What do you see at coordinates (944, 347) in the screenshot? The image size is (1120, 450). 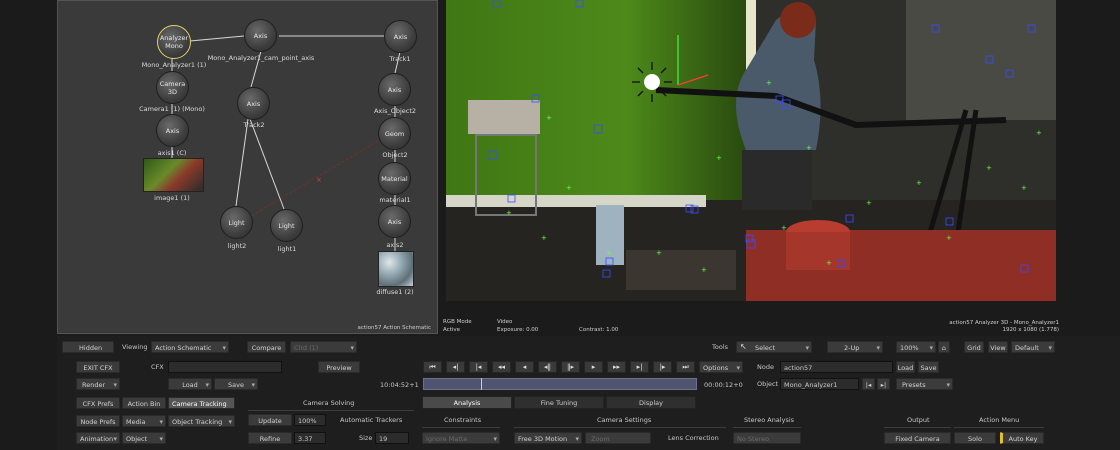 I see `home-icon: ⌂` at bounding box center [944, 347].